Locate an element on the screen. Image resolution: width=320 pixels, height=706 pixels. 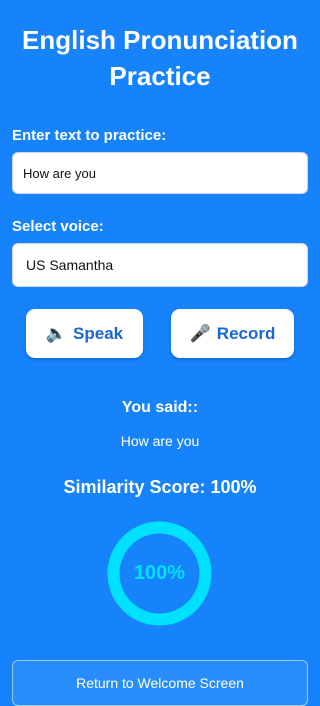
transcript-text: How are you is located at coordinates (160, 441).